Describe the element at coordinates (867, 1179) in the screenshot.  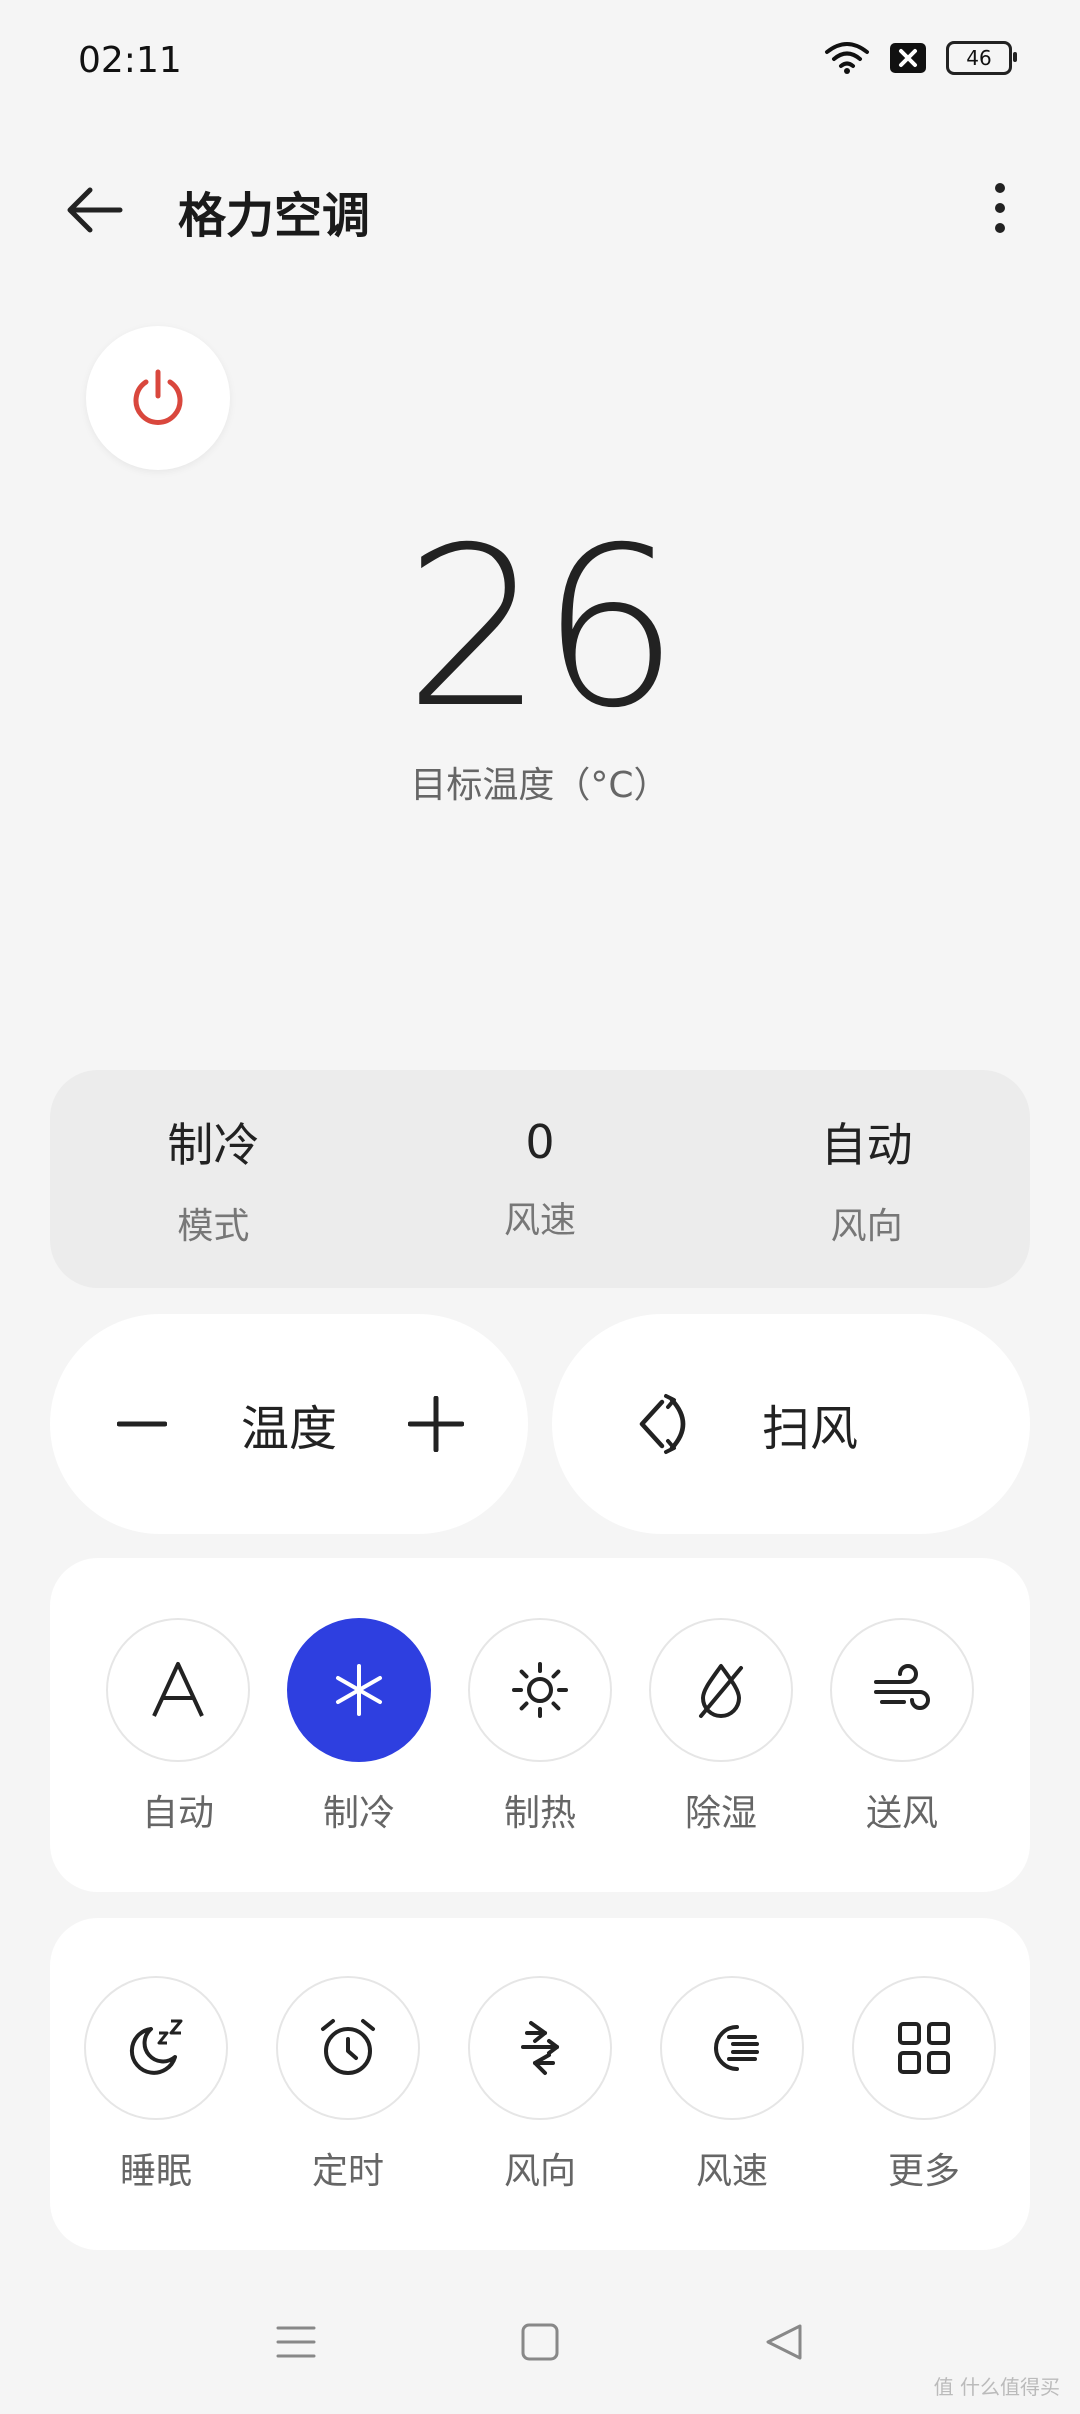
I see `summary-wind-direction: 自动 风向` at that location.